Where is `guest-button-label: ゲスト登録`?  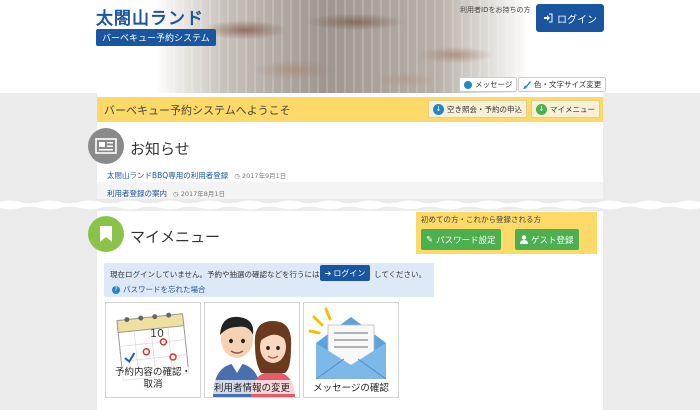
guest-button-label: ゲスト登録 is located at coordinates (552, 240).